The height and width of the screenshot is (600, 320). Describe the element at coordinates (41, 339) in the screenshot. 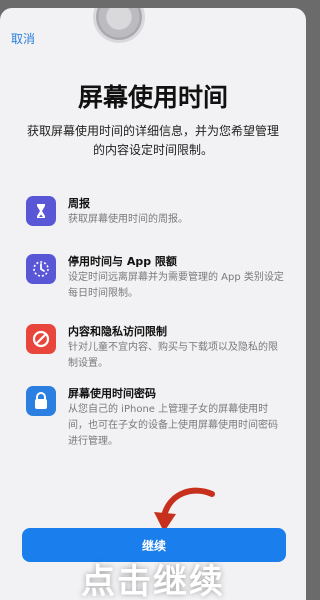

I see `restriction-icon` at that location.